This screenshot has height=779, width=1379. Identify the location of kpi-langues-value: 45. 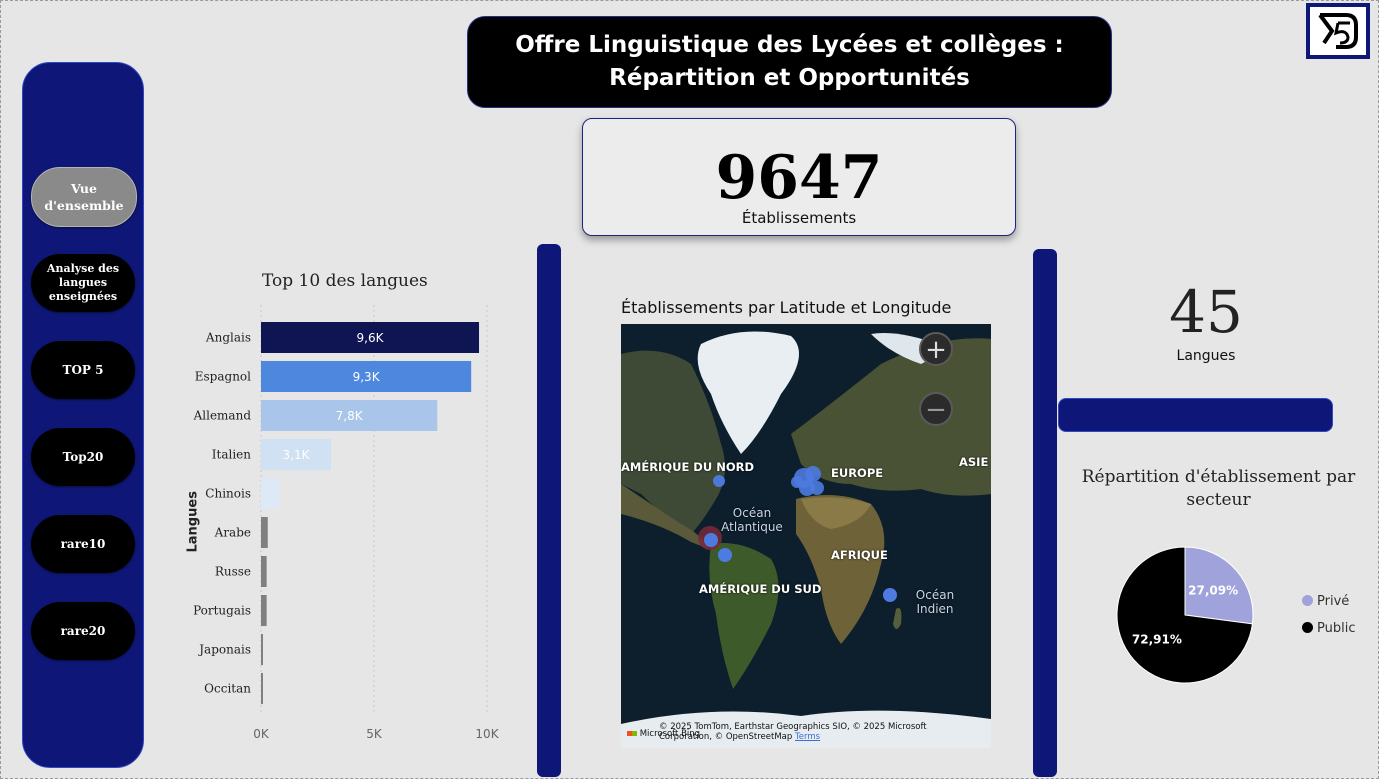
(1206, 312).